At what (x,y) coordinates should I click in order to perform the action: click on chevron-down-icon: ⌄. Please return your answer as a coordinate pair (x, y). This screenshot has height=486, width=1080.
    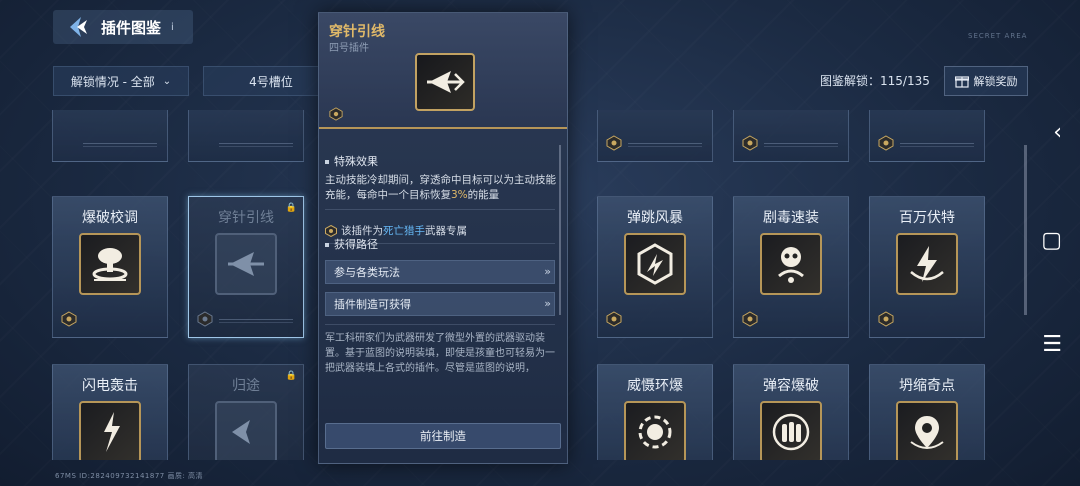
    Looking at the image, I should click on (167, 81).